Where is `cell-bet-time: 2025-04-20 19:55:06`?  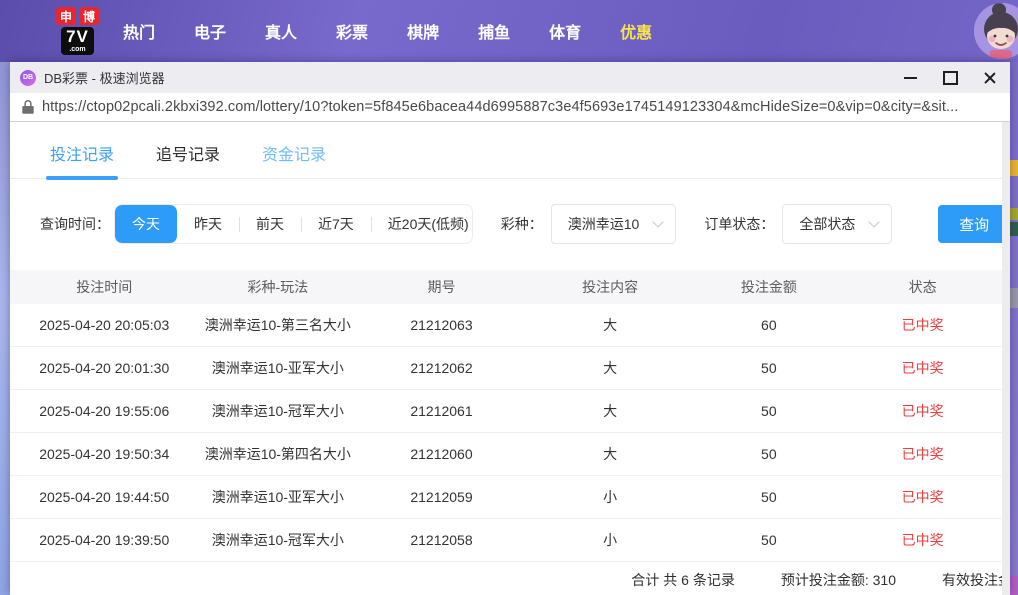 cell-bet-time: 2025-04-20 19:55:06 is located at coordinates (104, 411).